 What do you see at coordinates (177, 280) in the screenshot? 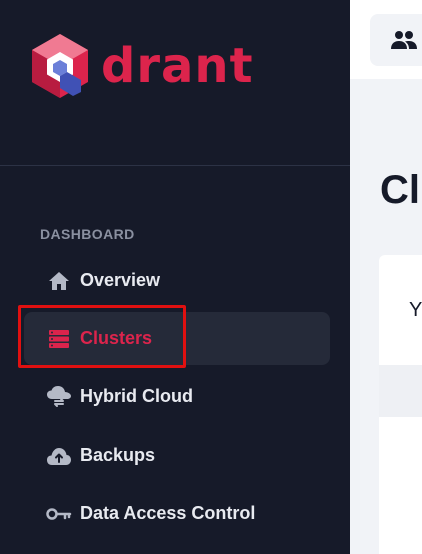
I see `sidebar-item-overview: Overview` at bounding box center [177, 280].